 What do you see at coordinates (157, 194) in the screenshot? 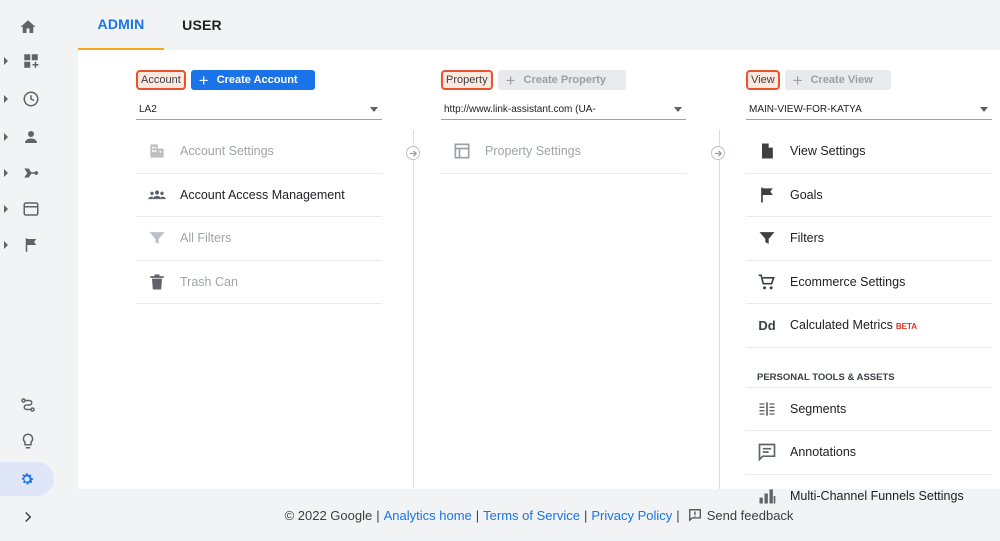
I see `people-icon` at bounding box center [157, 194].